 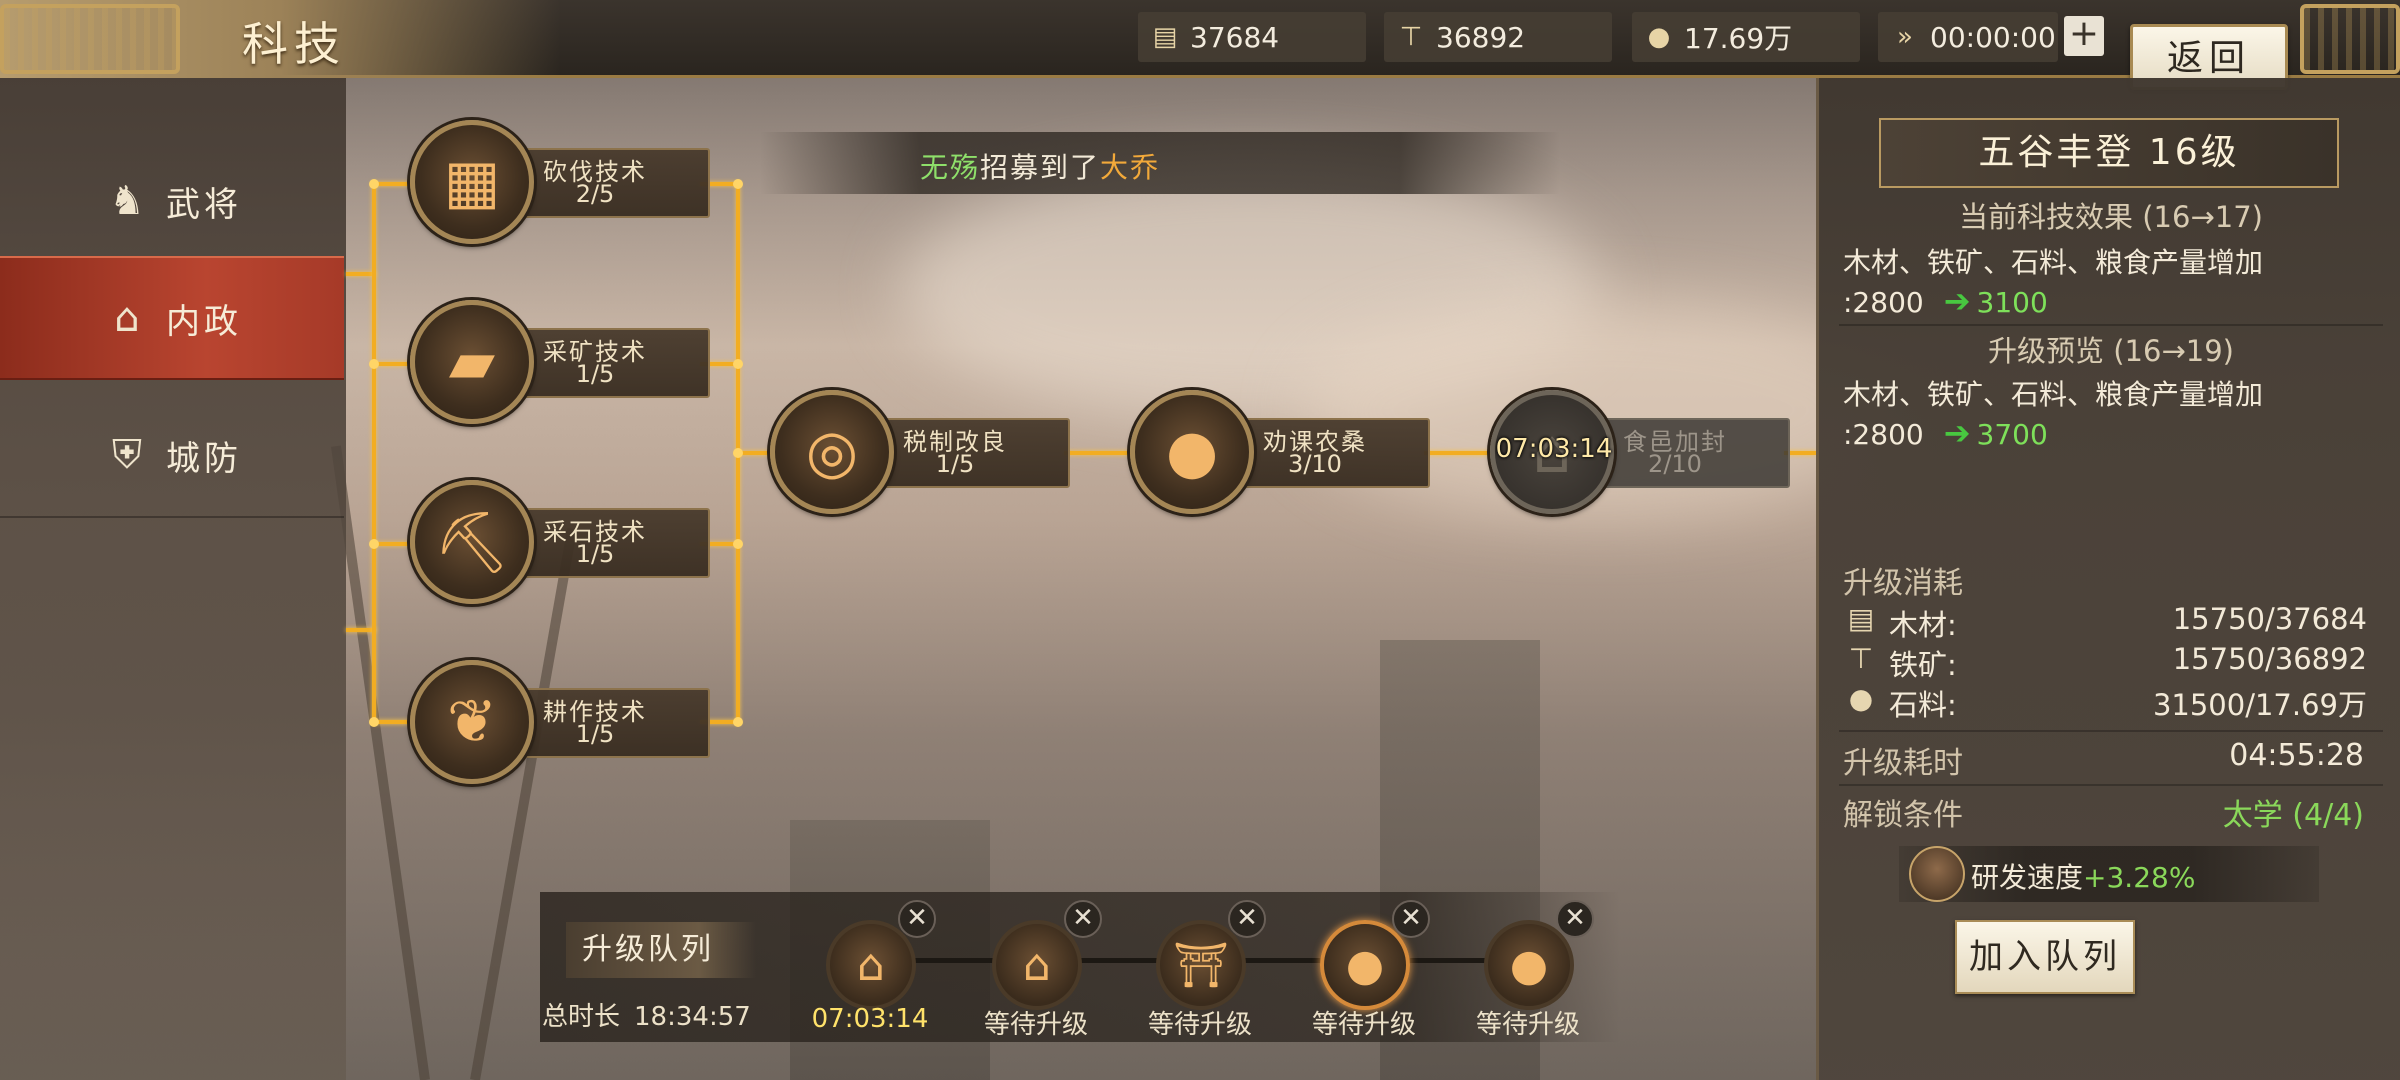 What do you see at coordinates (2111, 351) in the screenshot?
I see `preview-title: 升级预览 (16→19)` at bounding box center [2111, 351].